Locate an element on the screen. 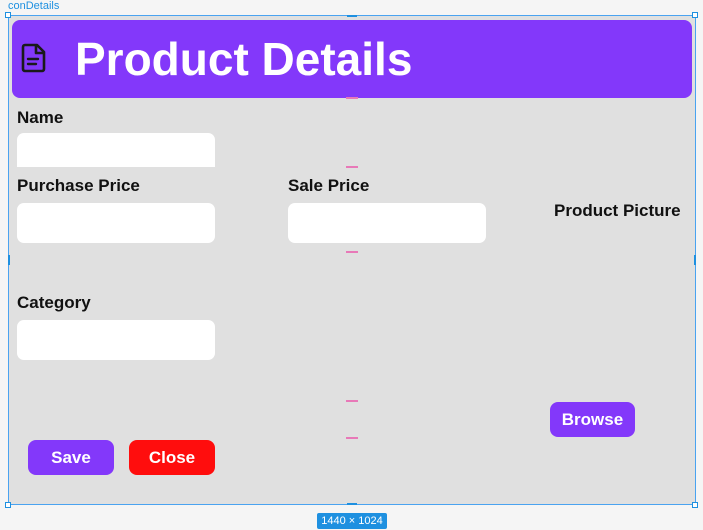 This screenshot has width=703, height=530. close-button: Close is located at coordinates (172, 457).